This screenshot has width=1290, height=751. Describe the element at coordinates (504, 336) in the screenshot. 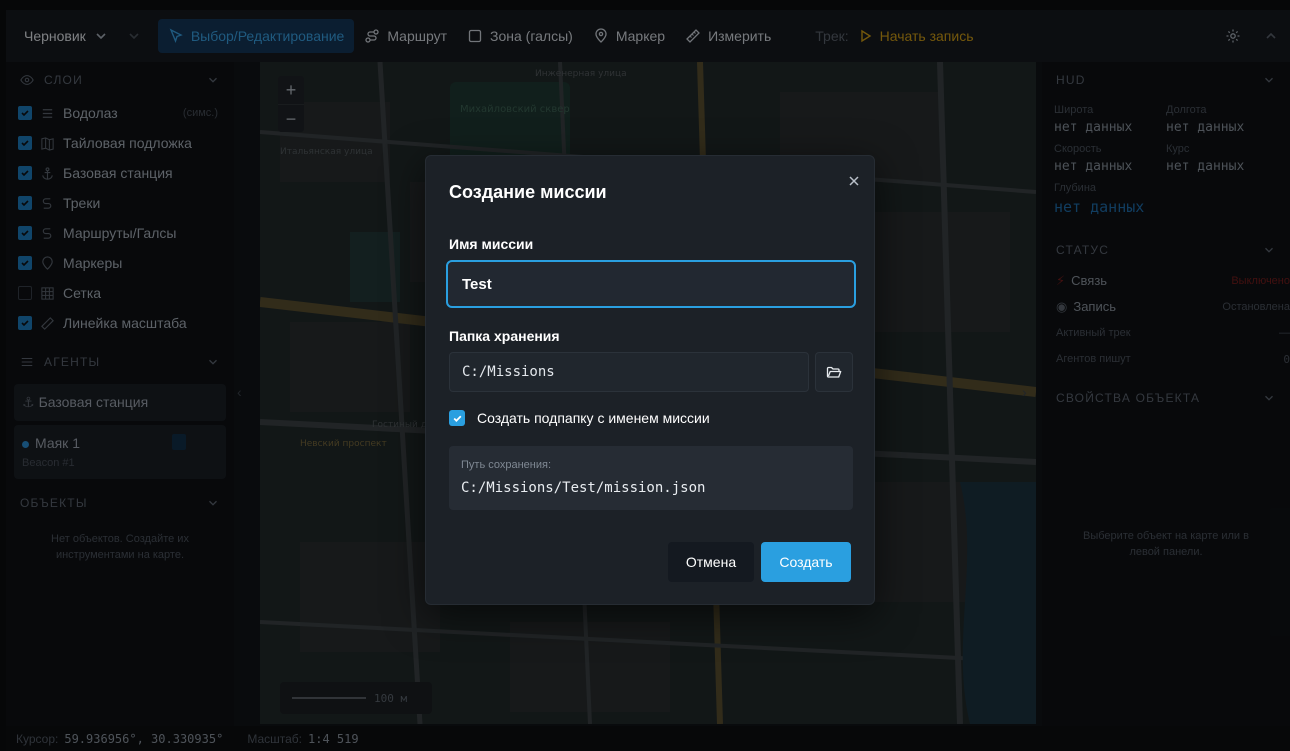

I see `storage-folder-label: Папка хранения` at that location.